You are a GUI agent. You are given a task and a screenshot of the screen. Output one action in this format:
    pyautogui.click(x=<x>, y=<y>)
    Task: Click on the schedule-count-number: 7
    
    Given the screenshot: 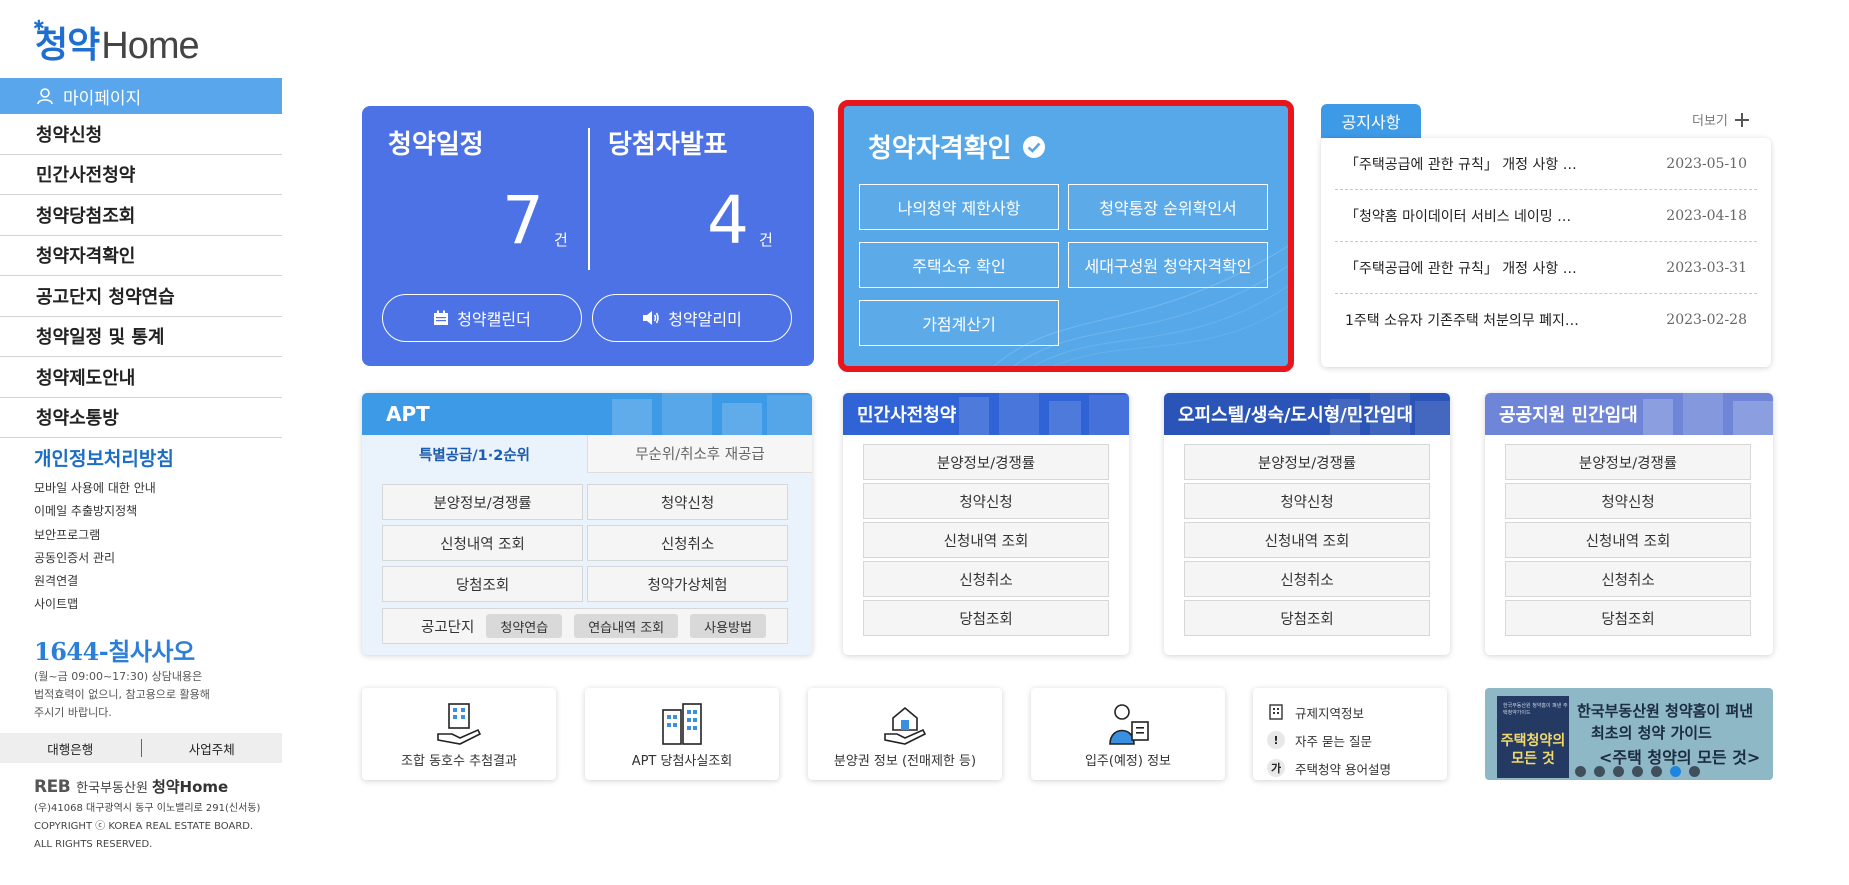 What is the action you would take?
    pyautogui.click(x=523, y=220)
    